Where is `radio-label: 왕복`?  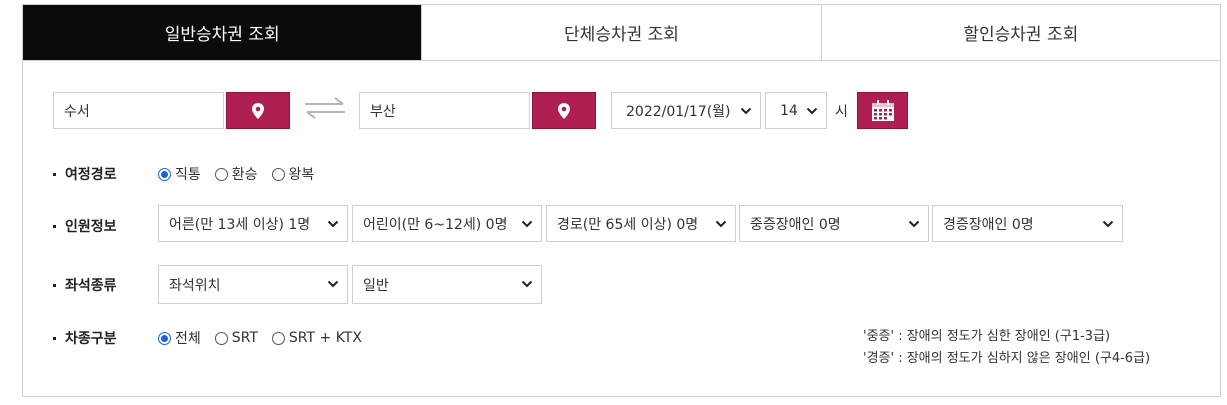
radio-label: 왕복 is located at coordinates (301, 175).